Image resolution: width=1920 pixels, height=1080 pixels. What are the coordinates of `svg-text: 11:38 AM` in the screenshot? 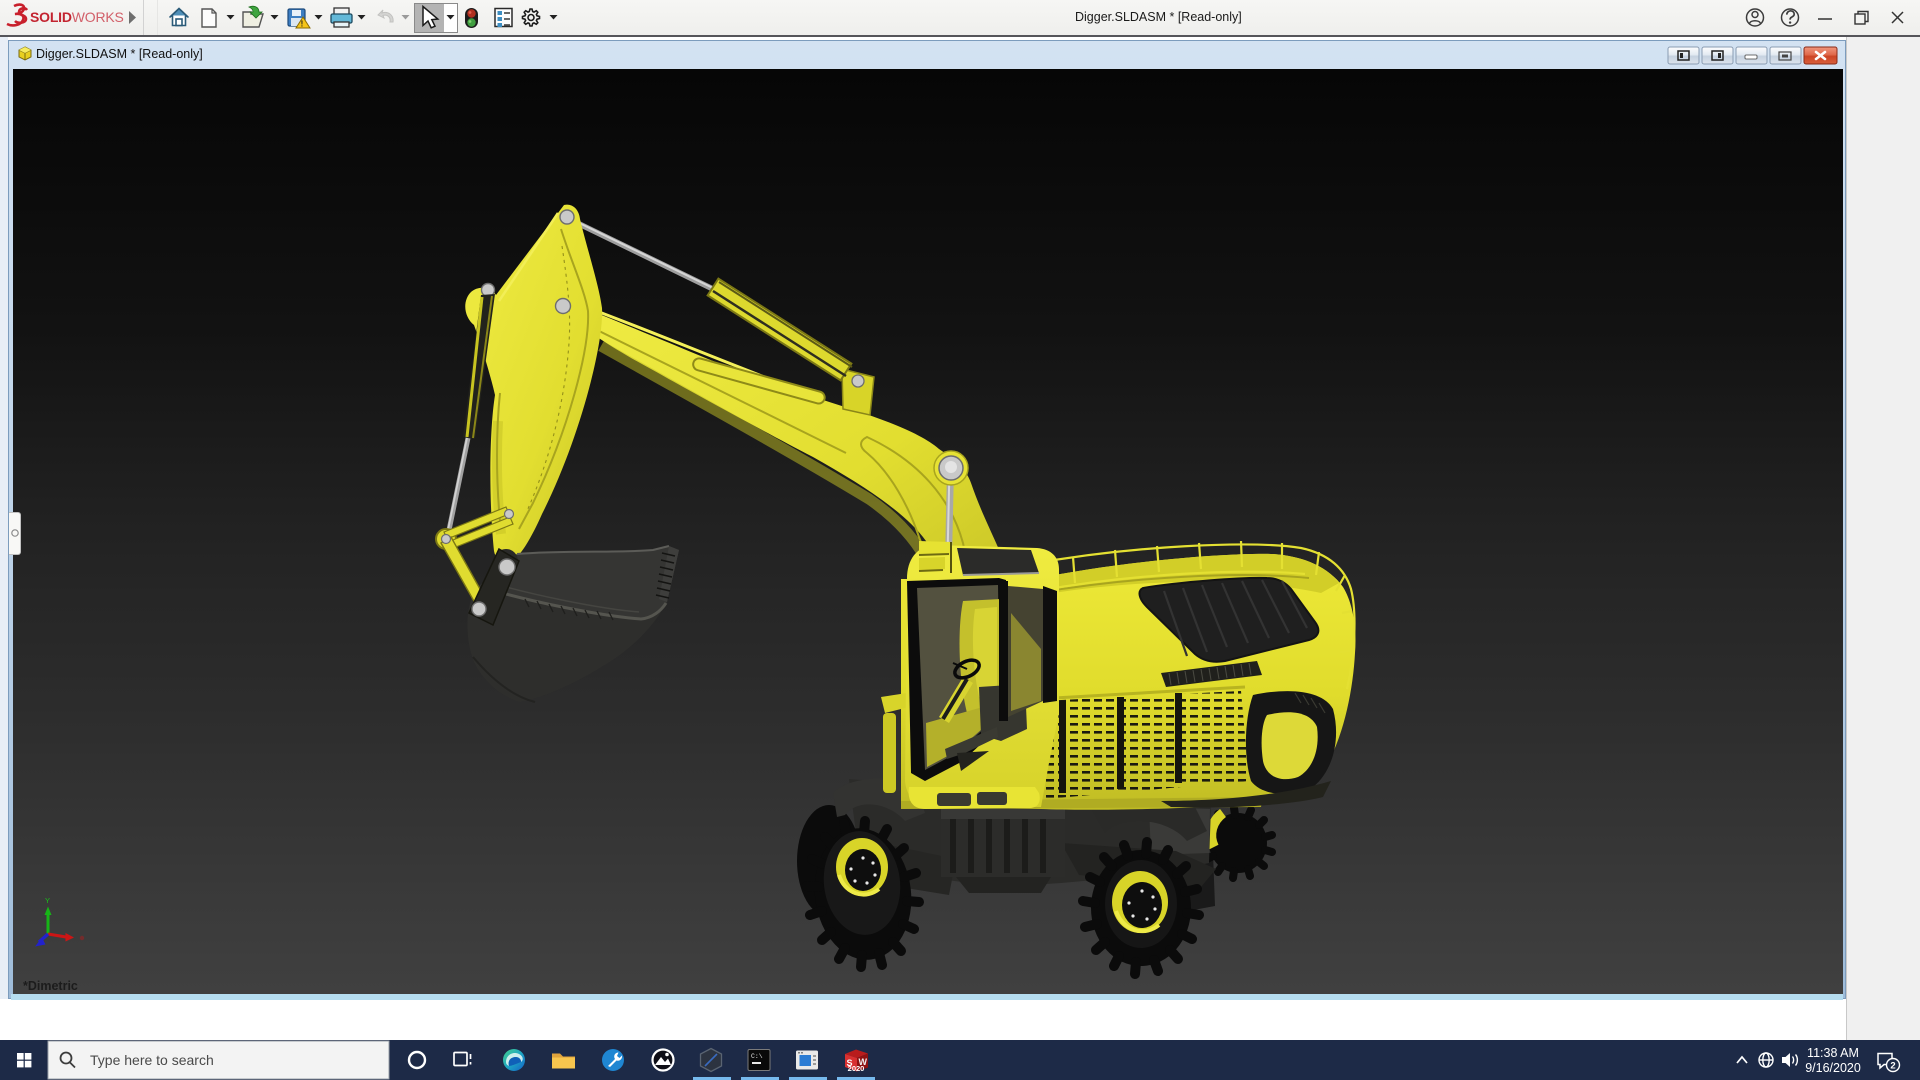 It's located at (1833, 1053).